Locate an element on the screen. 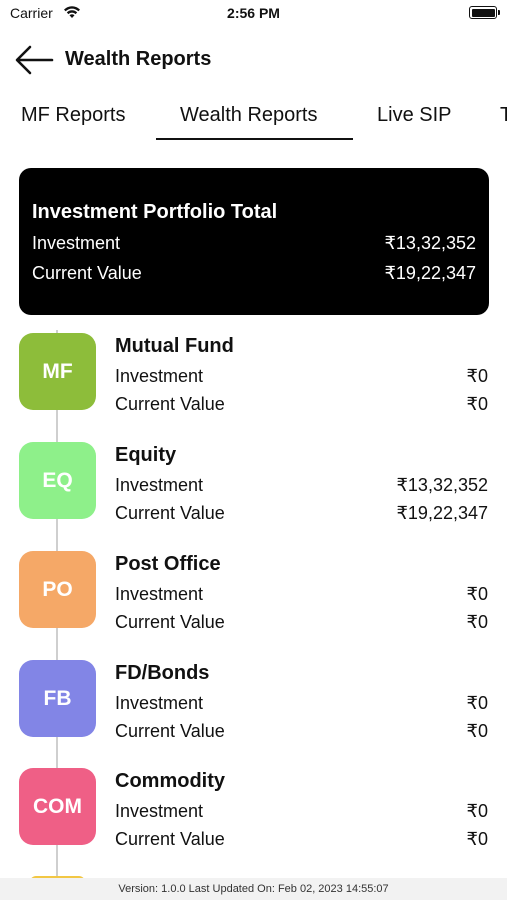 This screenshot has height=900, width=507. total-investment-value: ₹13,32,352 is located at coordinates (430, 243).